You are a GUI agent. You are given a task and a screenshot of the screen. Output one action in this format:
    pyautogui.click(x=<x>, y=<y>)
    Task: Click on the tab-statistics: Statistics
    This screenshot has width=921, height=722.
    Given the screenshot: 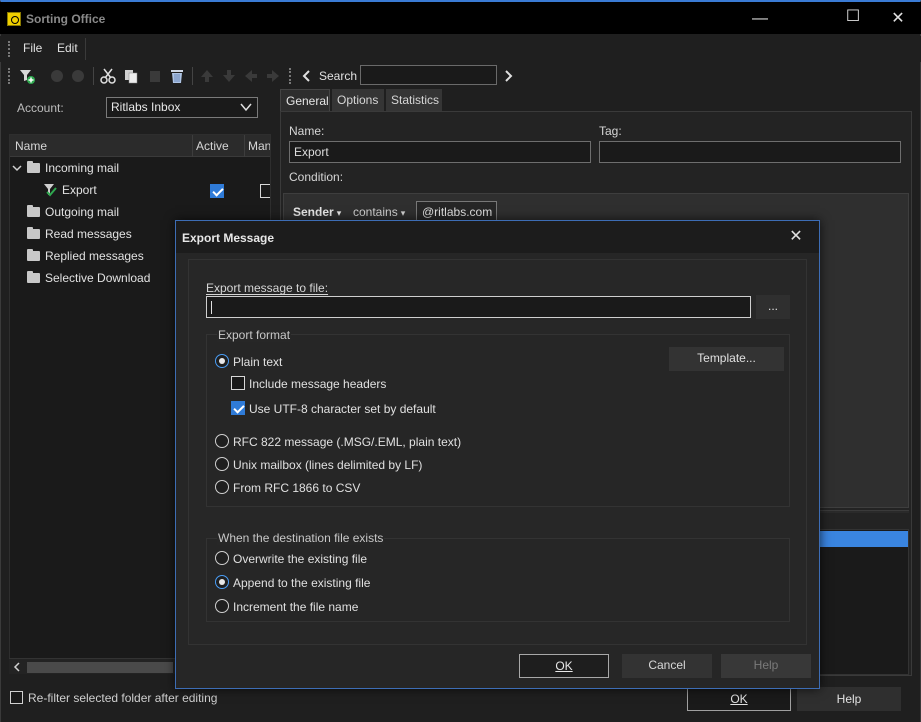 What is the action you would take?
    pyautogui.click(x=414, y=100)
    